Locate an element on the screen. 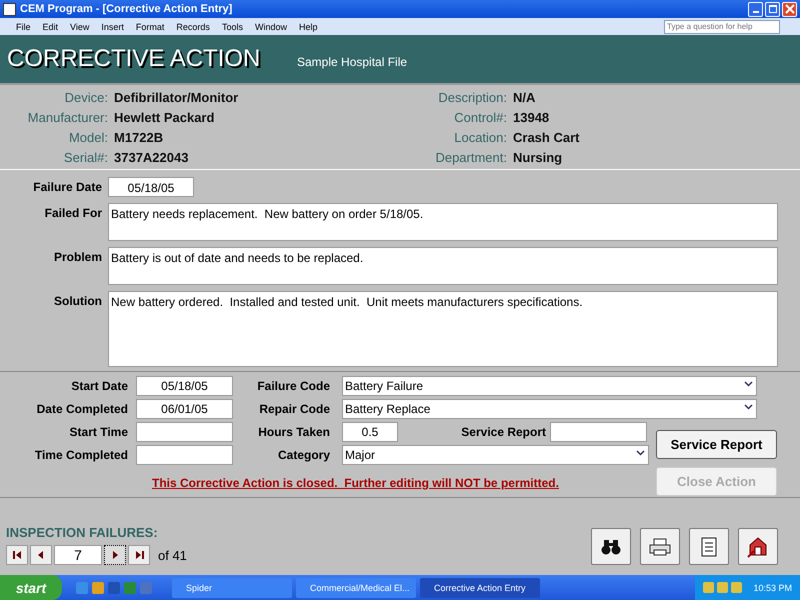  field-label: Problem is located at coordinates (77, 257).